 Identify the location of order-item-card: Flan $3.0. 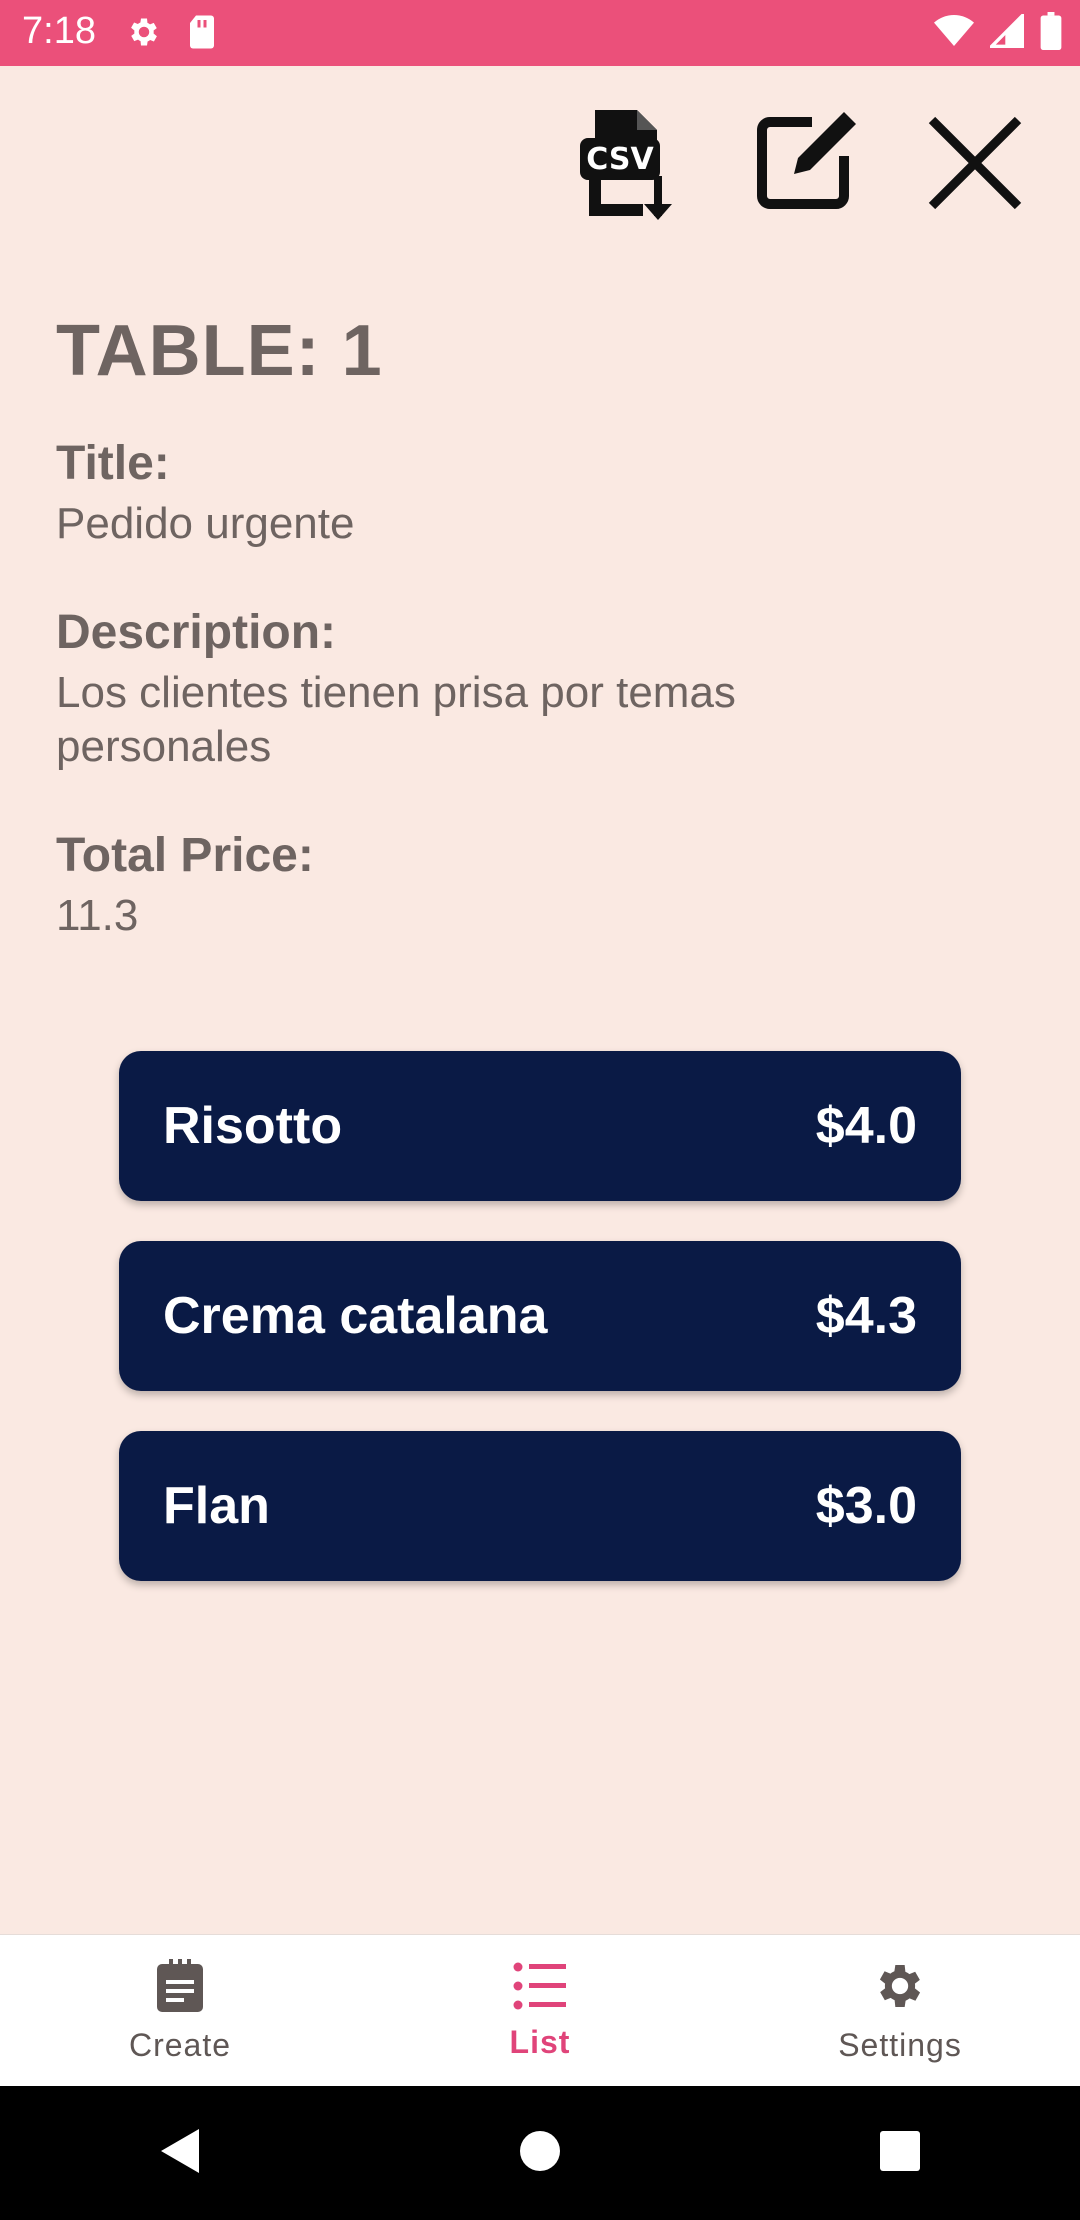
(540, 1506).